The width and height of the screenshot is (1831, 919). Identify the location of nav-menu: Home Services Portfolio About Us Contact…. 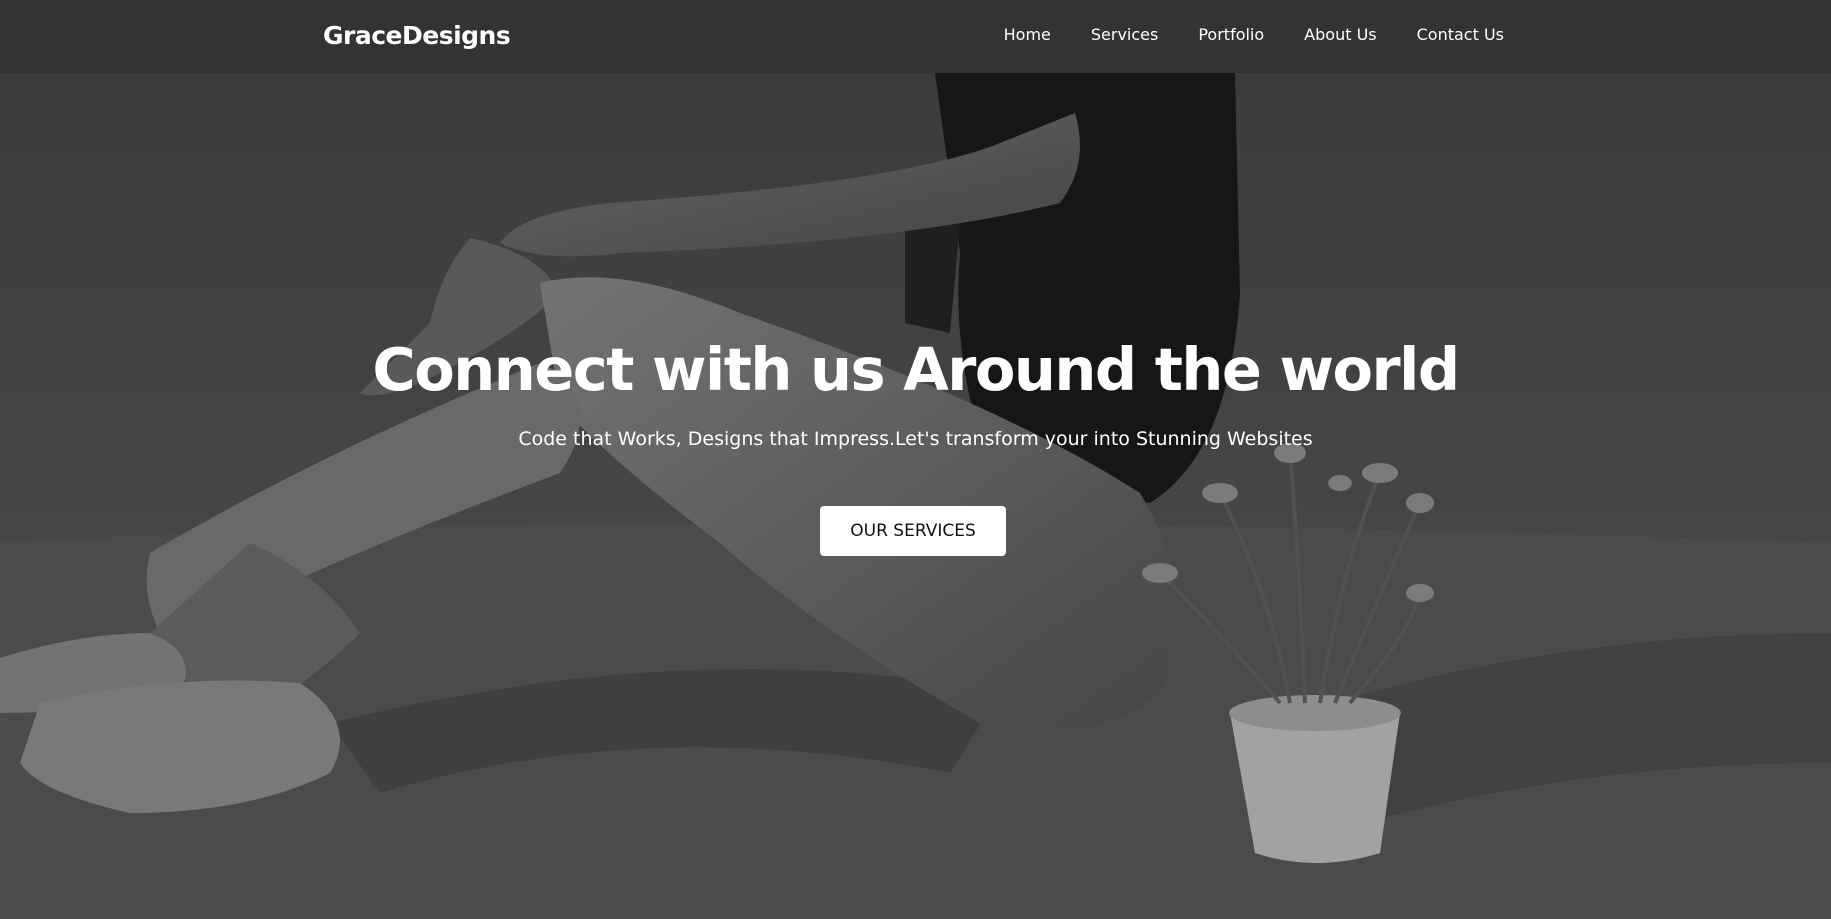
(1254, 34).